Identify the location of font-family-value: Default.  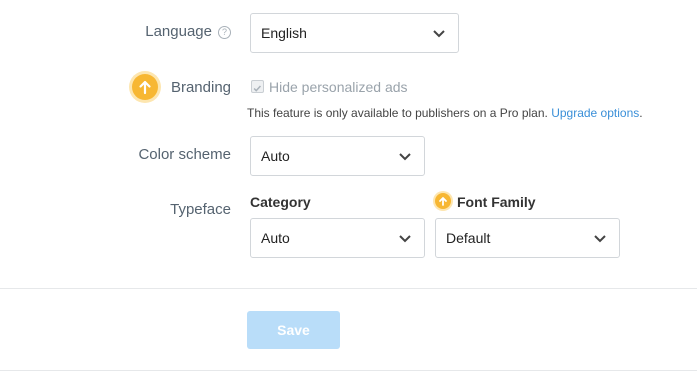
(468, 238).